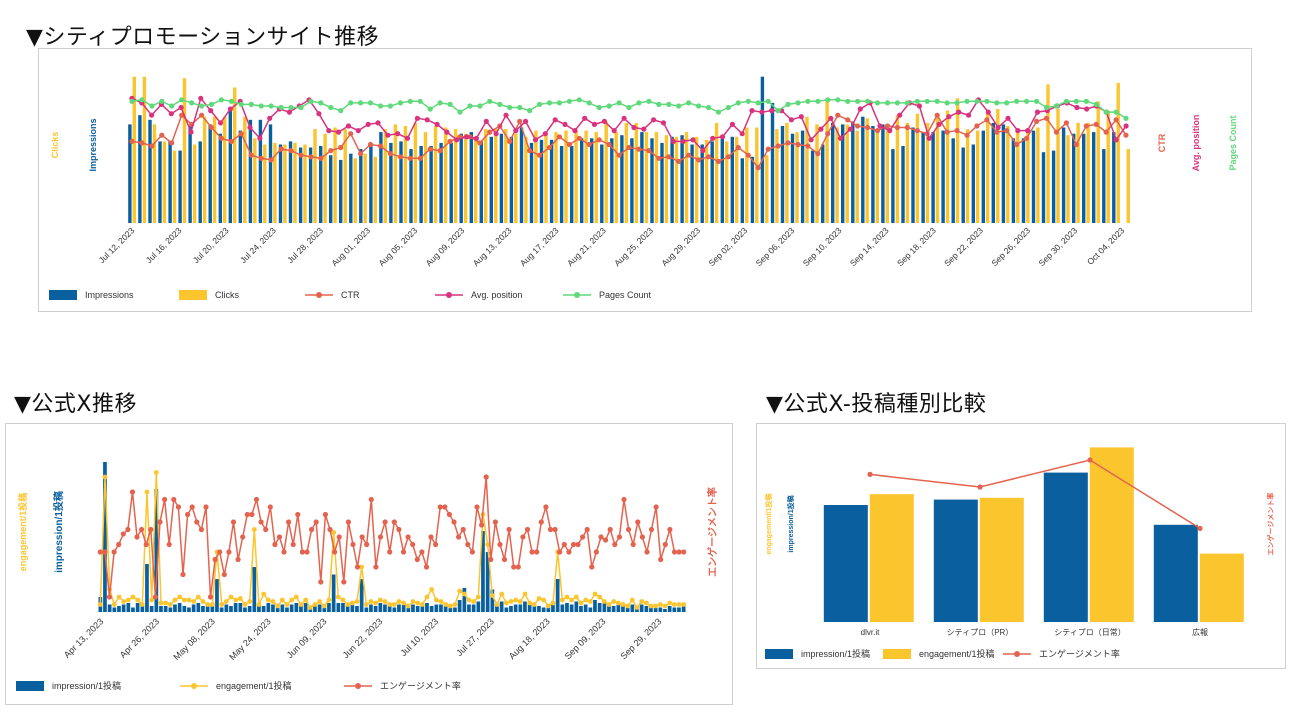  Describe the element at coordinates (117, 245) in the screenshot. I see `x-tick-label: Jul 12, 2023` at that location.